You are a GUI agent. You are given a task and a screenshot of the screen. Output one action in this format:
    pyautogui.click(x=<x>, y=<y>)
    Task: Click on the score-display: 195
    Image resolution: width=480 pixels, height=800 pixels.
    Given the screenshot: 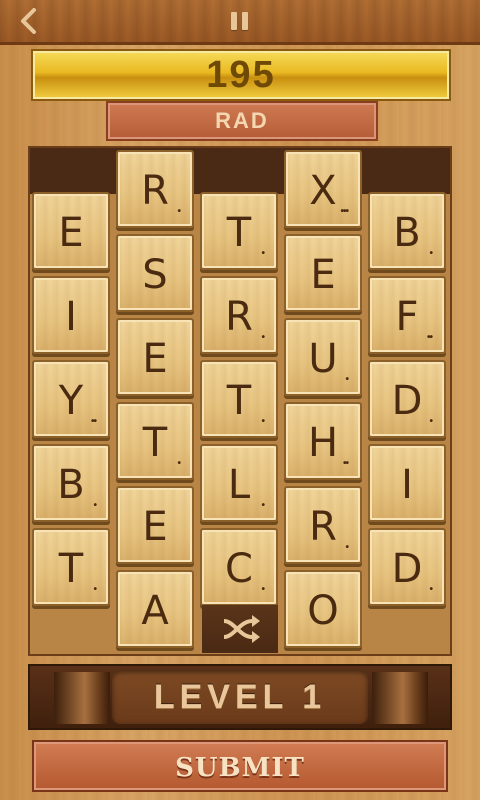 What is the action you would take?
    pyautogui.click(x=241, y=75)
    